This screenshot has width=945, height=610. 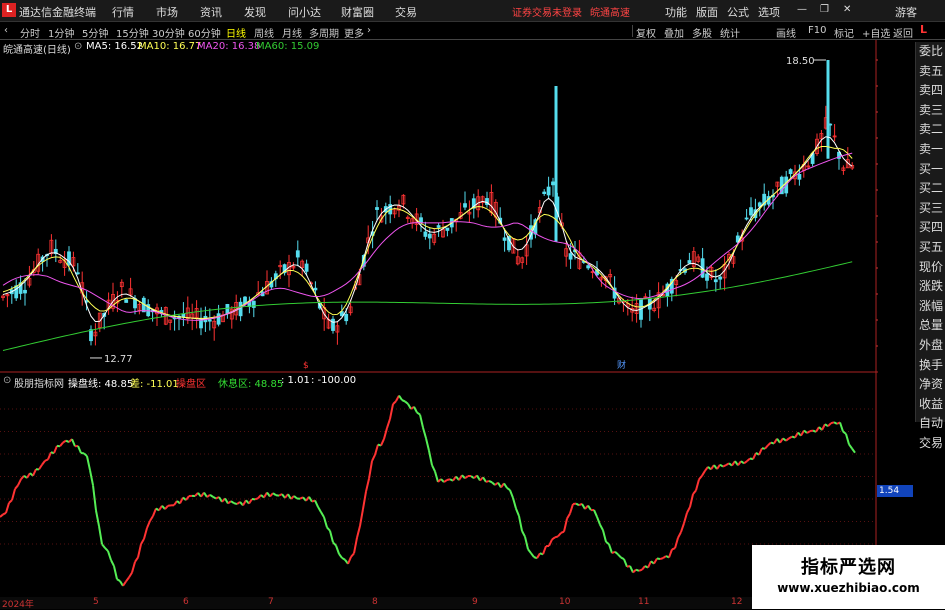 I want to click on indicator-name: 股朋指标网, so click(x=39, y=382).